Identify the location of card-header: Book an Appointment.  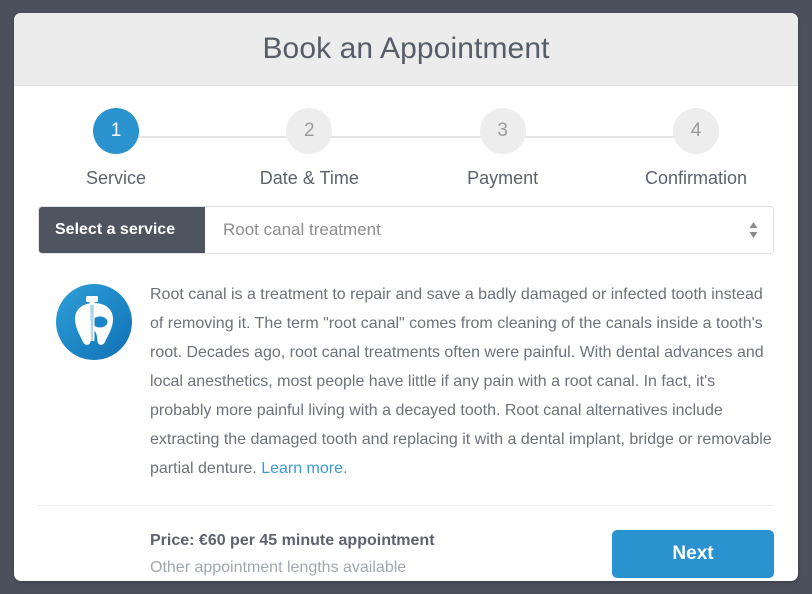
(406, 49).